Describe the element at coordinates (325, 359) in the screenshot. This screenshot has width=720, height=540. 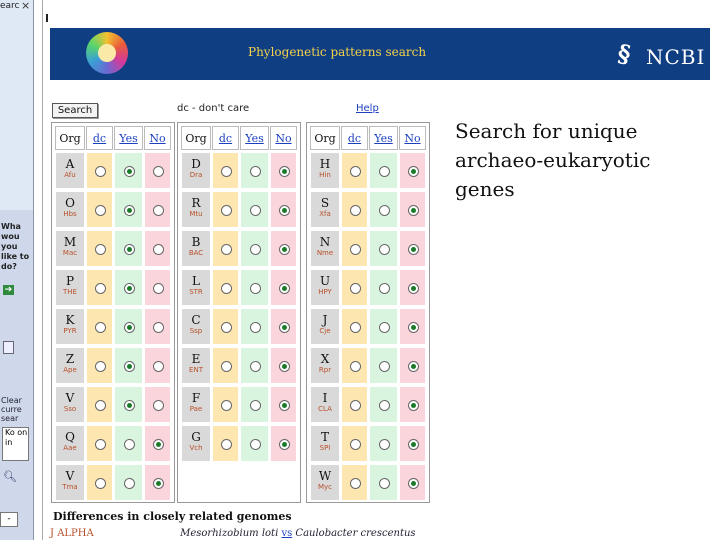
I see `organism-code: X` at that location.